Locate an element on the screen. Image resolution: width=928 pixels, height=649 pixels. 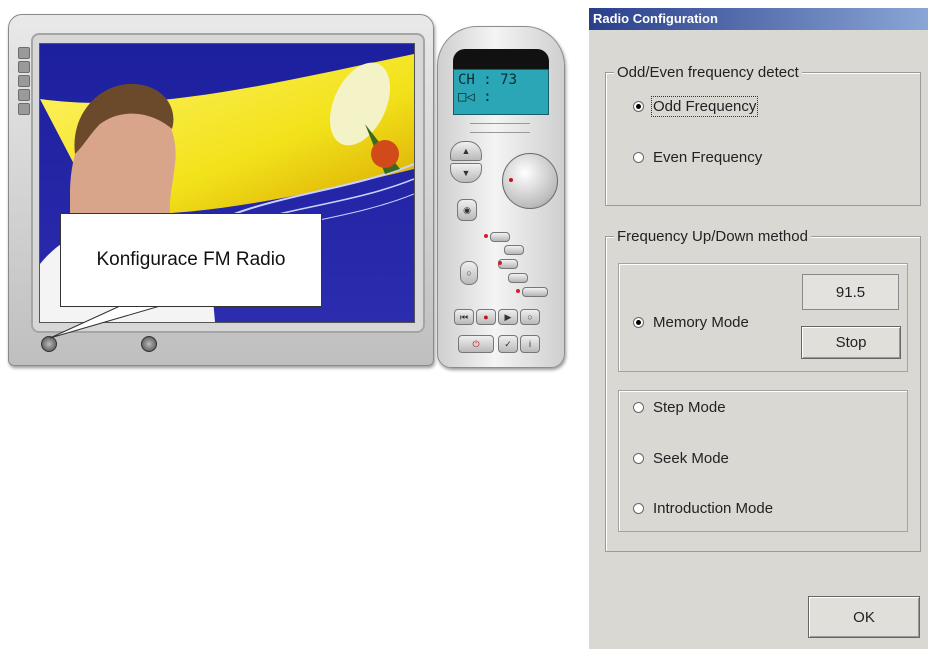
volume-up-icon: ▲ is located at coordinates (466, 151).